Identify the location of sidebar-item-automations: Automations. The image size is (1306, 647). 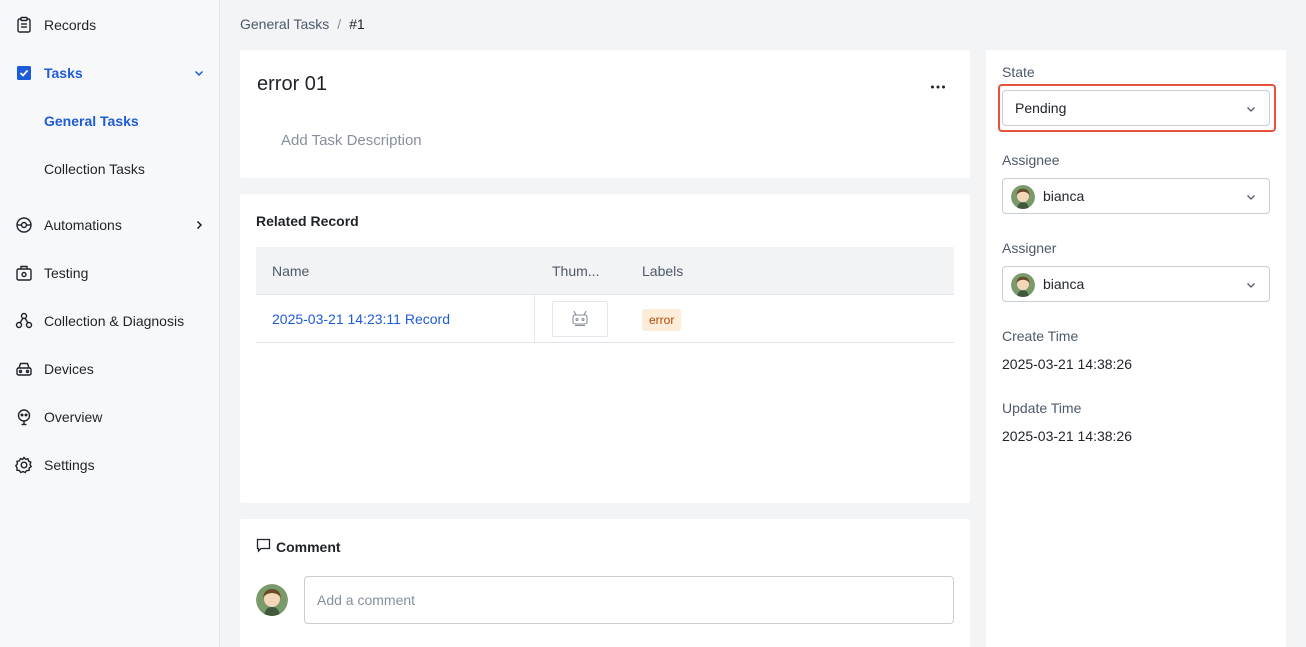
(109, 225).